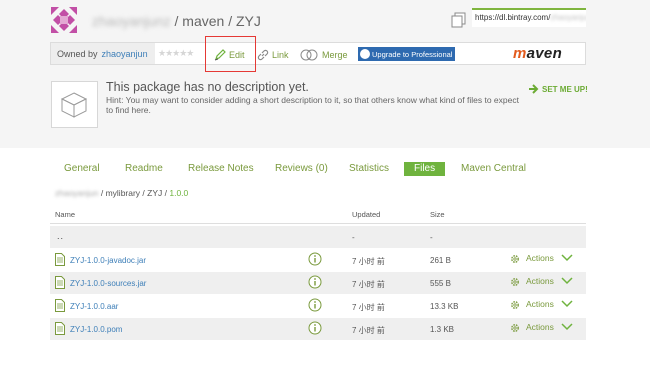  What do you see at coordinates (144, 168) in the screenshot?
I see `tab-readme: Readme` at bounding box center [144, 168].